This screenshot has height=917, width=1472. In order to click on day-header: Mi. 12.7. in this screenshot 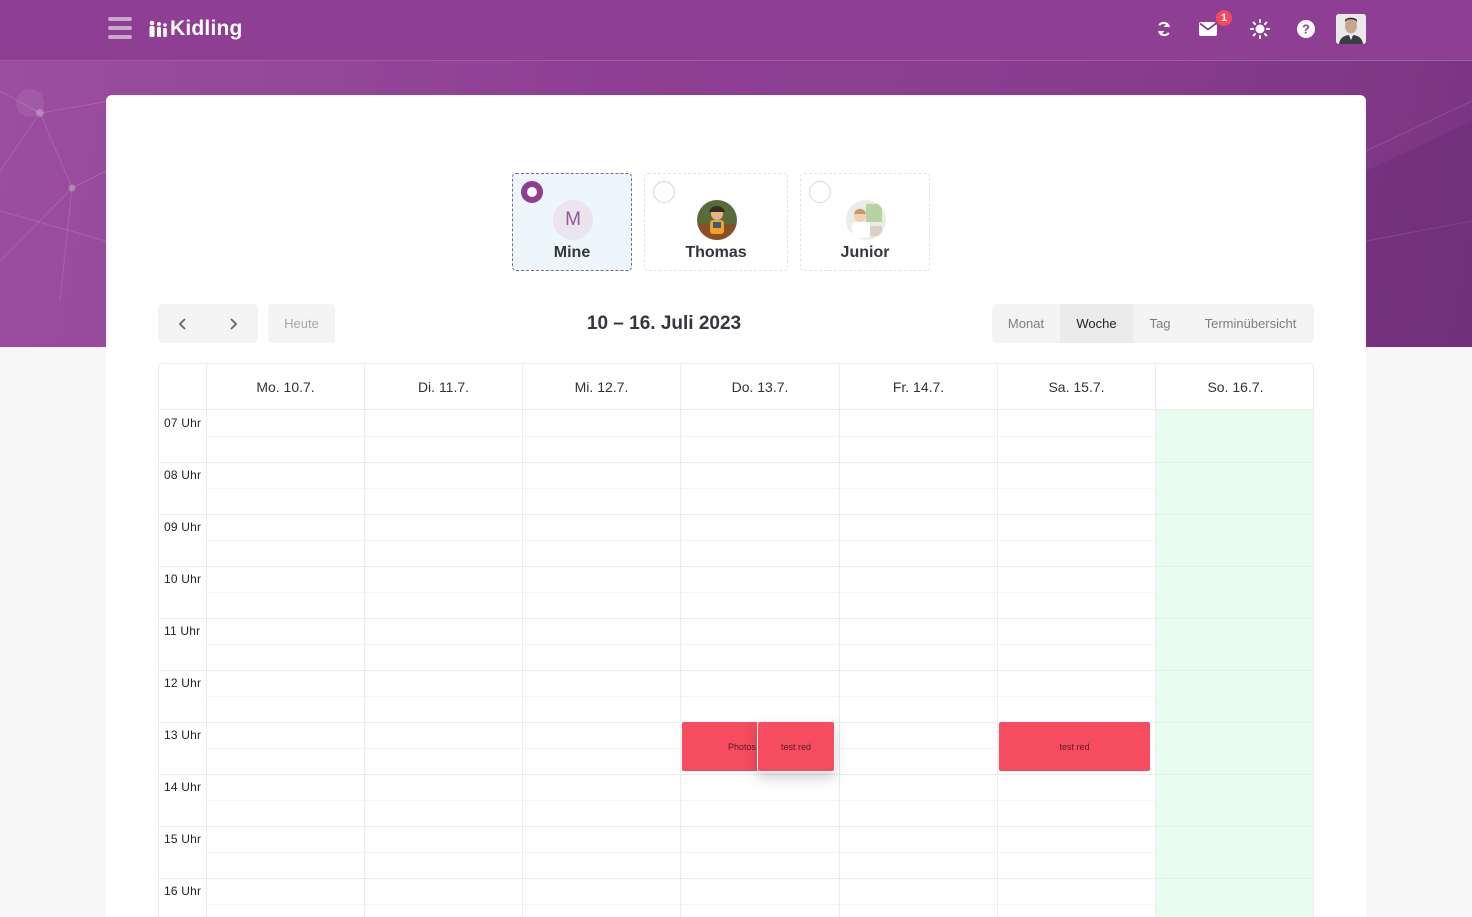, I will do `click(601, 387)`.